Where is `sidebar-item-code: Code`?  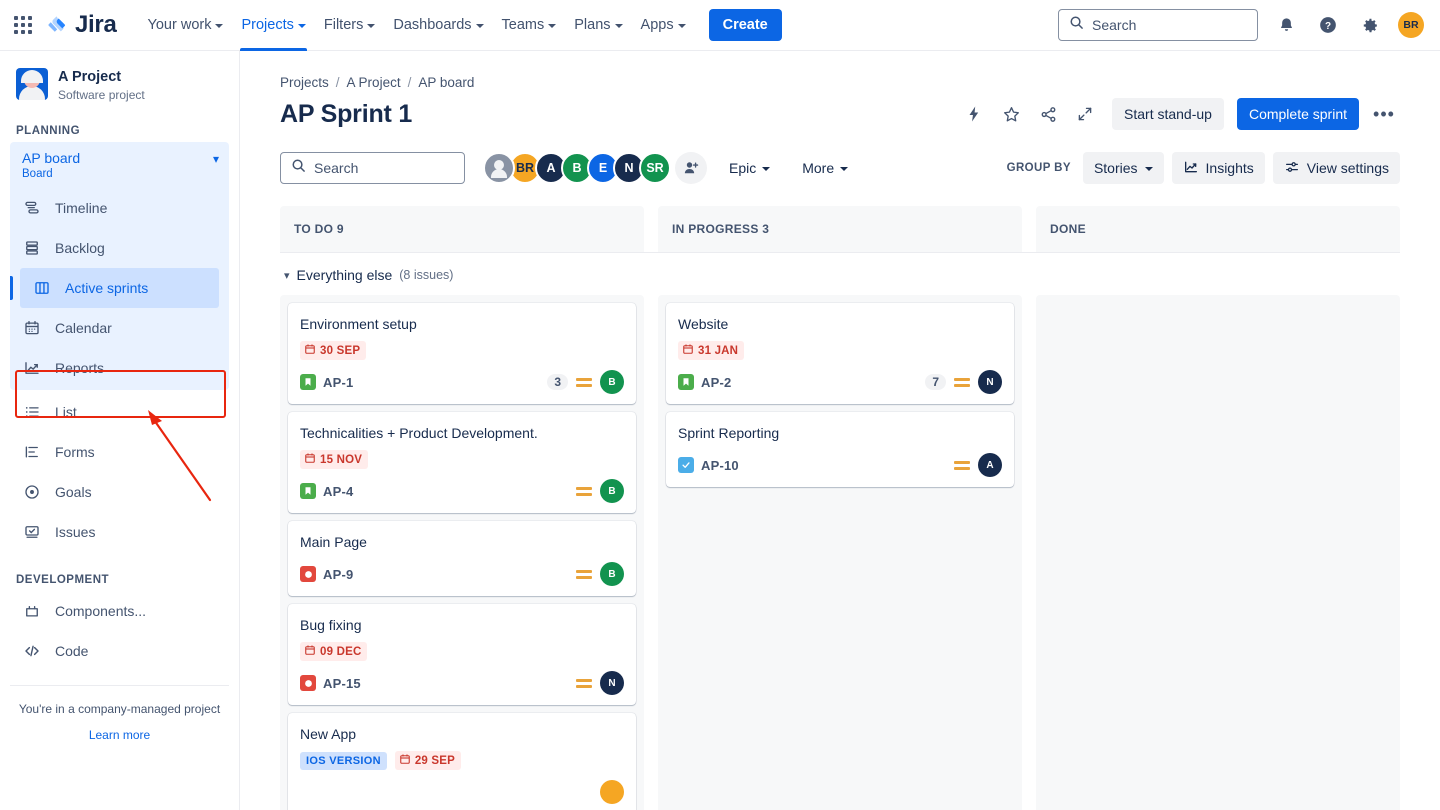
sidebar-item-code: Code is located at coordinates (119, 651).